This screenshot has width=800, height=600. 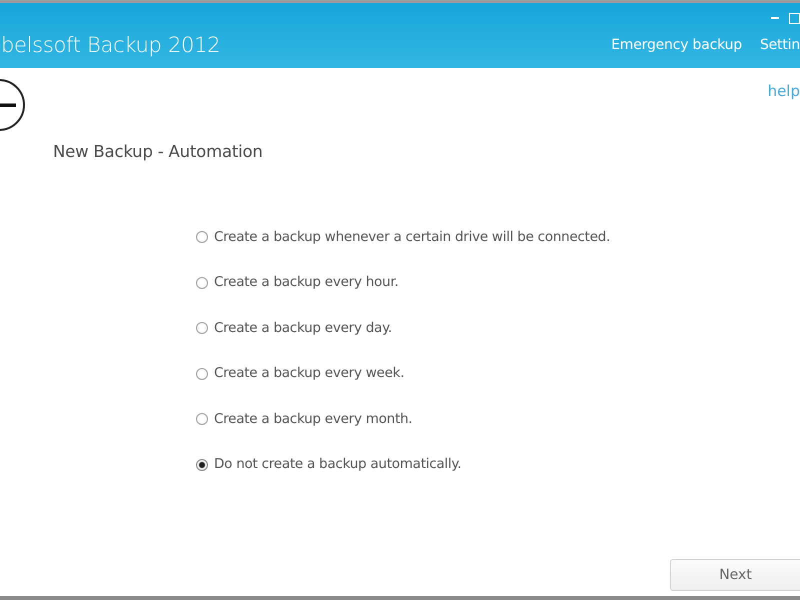 What do you see at coordinates (306, 282) in the screenshot?
I see `option-label: Create a backup every hour.` at bounding box center [306, 282].